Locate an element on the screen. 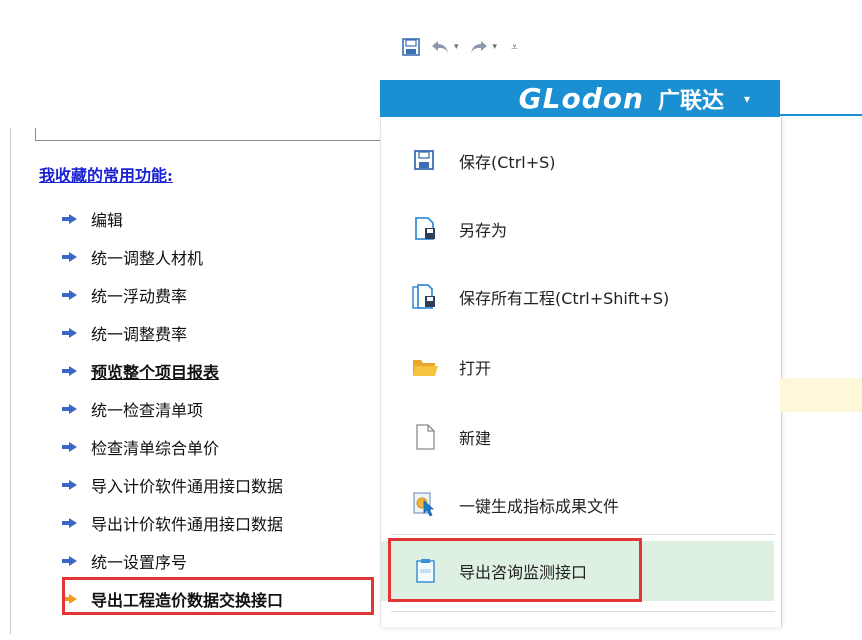 This screenshot has width=862, height=640. redo-icon is located at coordinates (478, 47).